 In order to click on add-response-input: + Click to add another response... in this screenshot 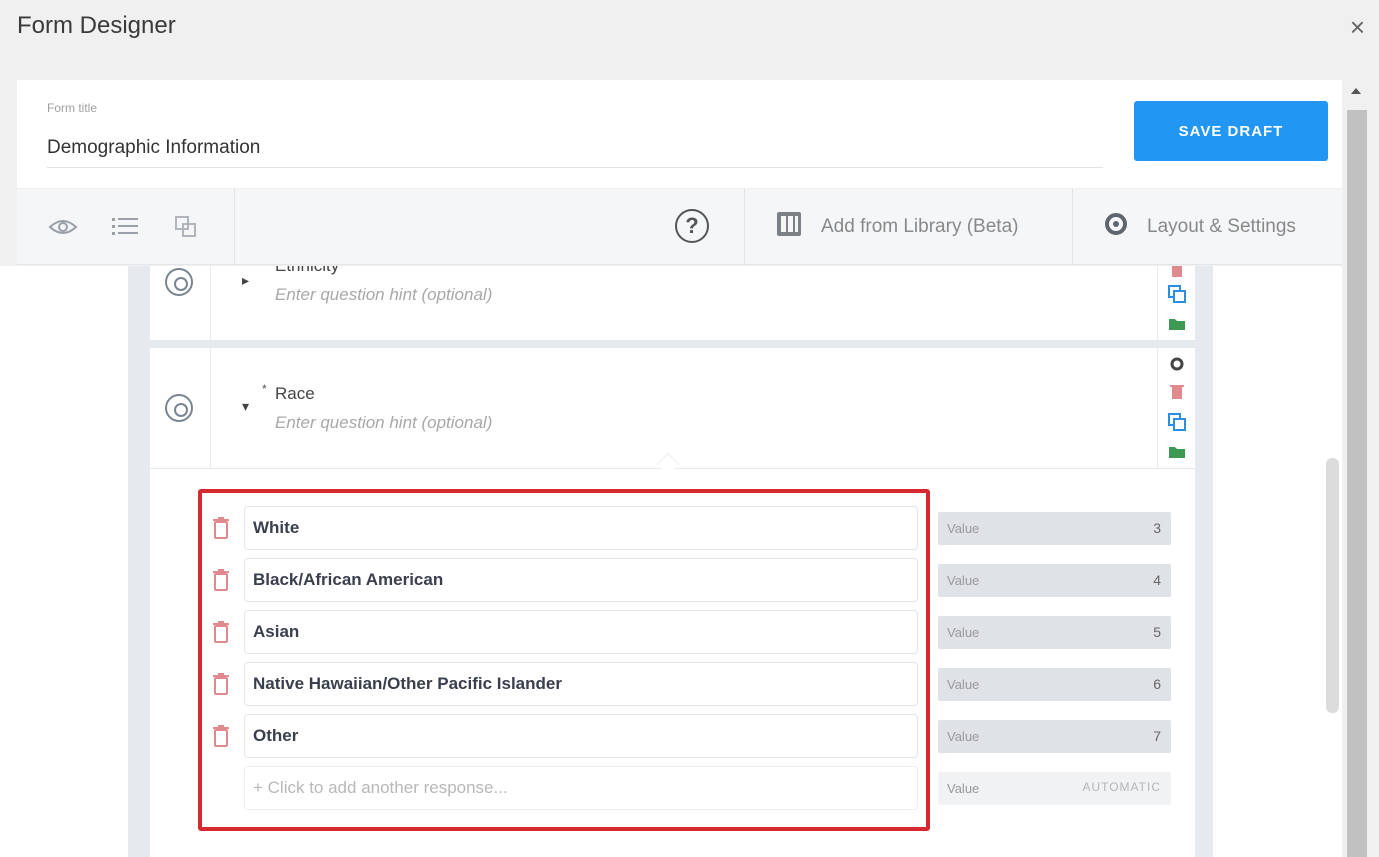, I will do `click(581, 788)`.